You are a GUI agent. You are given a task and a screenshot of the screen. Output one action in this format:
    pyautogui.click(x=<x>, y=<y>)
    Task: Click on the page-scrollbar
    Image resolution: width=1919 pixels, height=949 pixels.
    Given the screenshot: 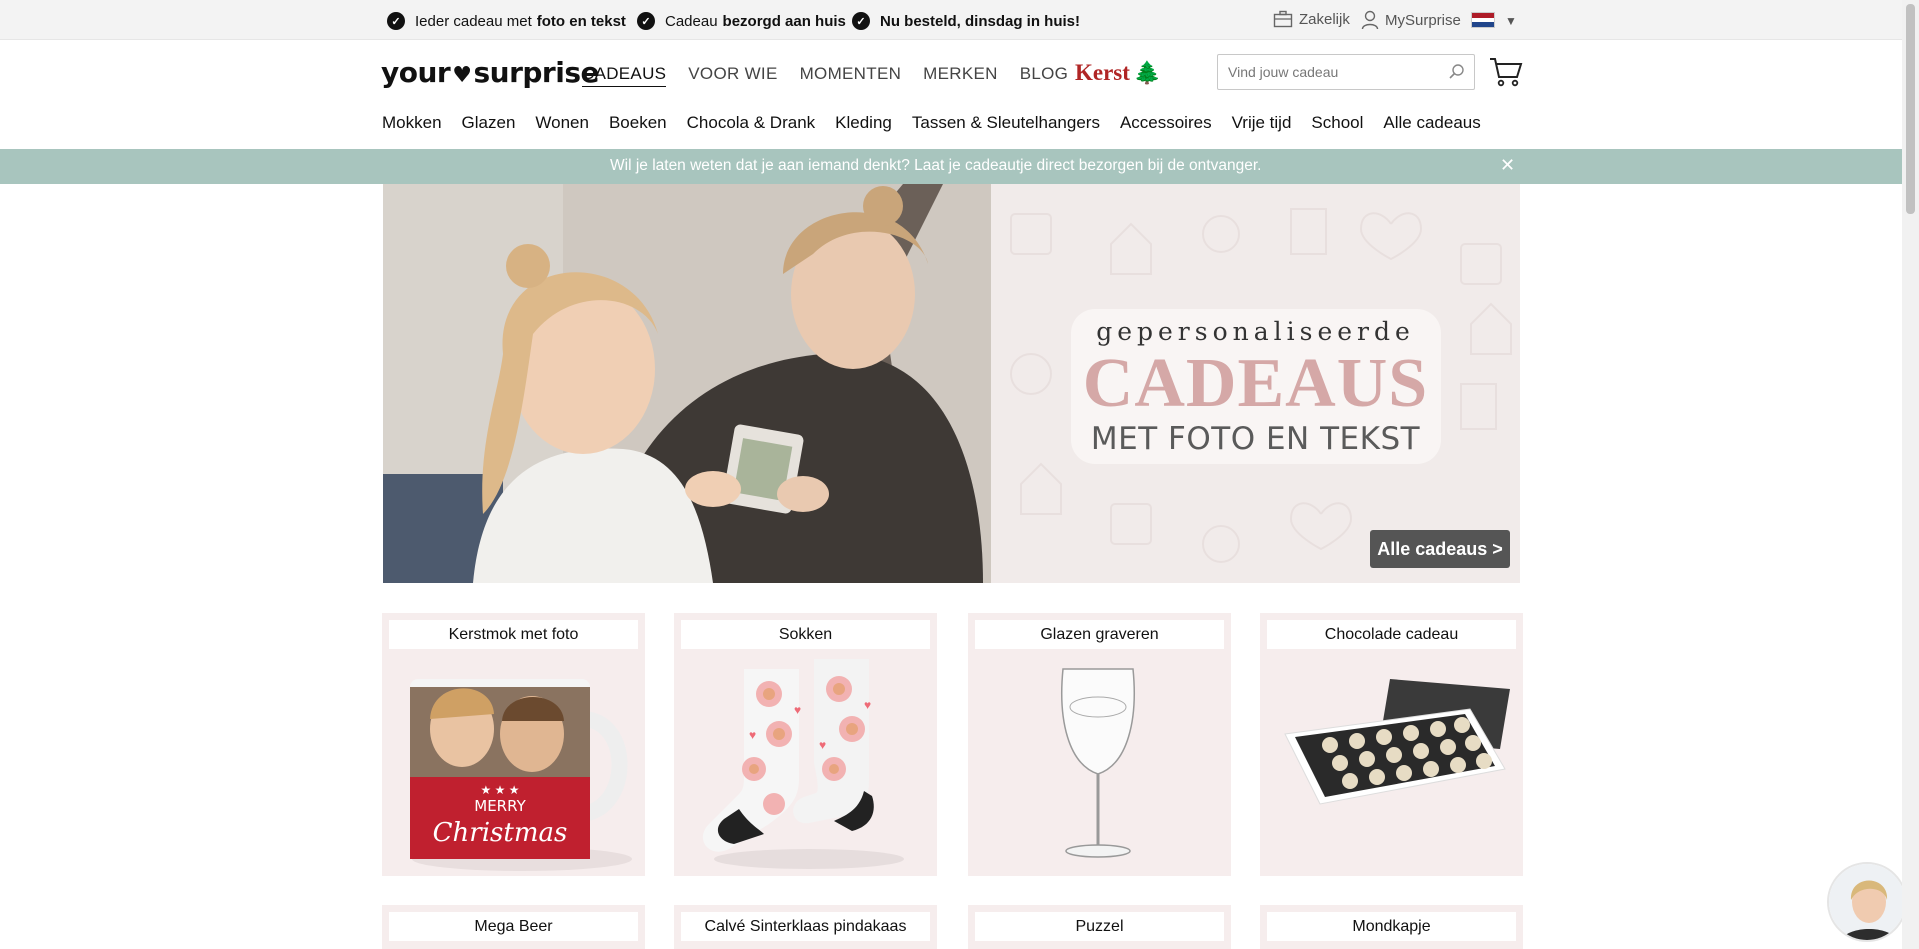 What is the action you would take?
    pyautogui.click(x=1910, y=474)
    